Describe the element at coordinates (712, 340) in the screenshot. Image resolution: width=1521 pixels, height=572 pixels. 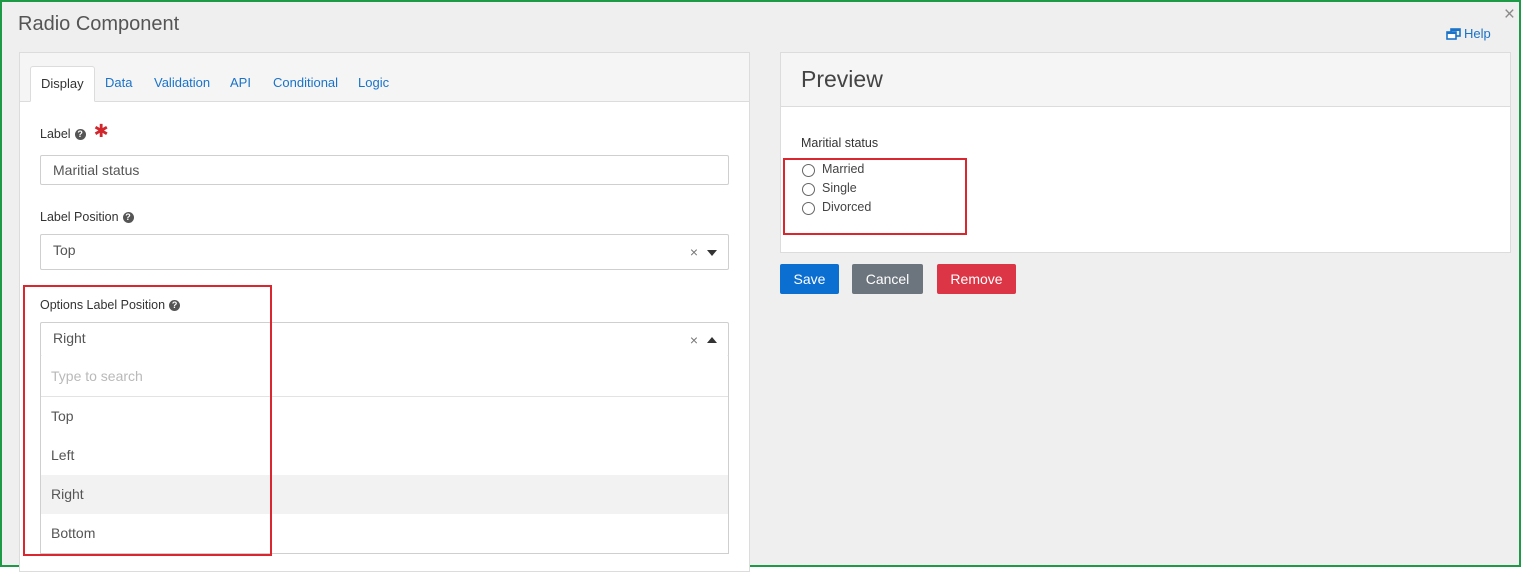
I see `caret-up-icon` at that location.